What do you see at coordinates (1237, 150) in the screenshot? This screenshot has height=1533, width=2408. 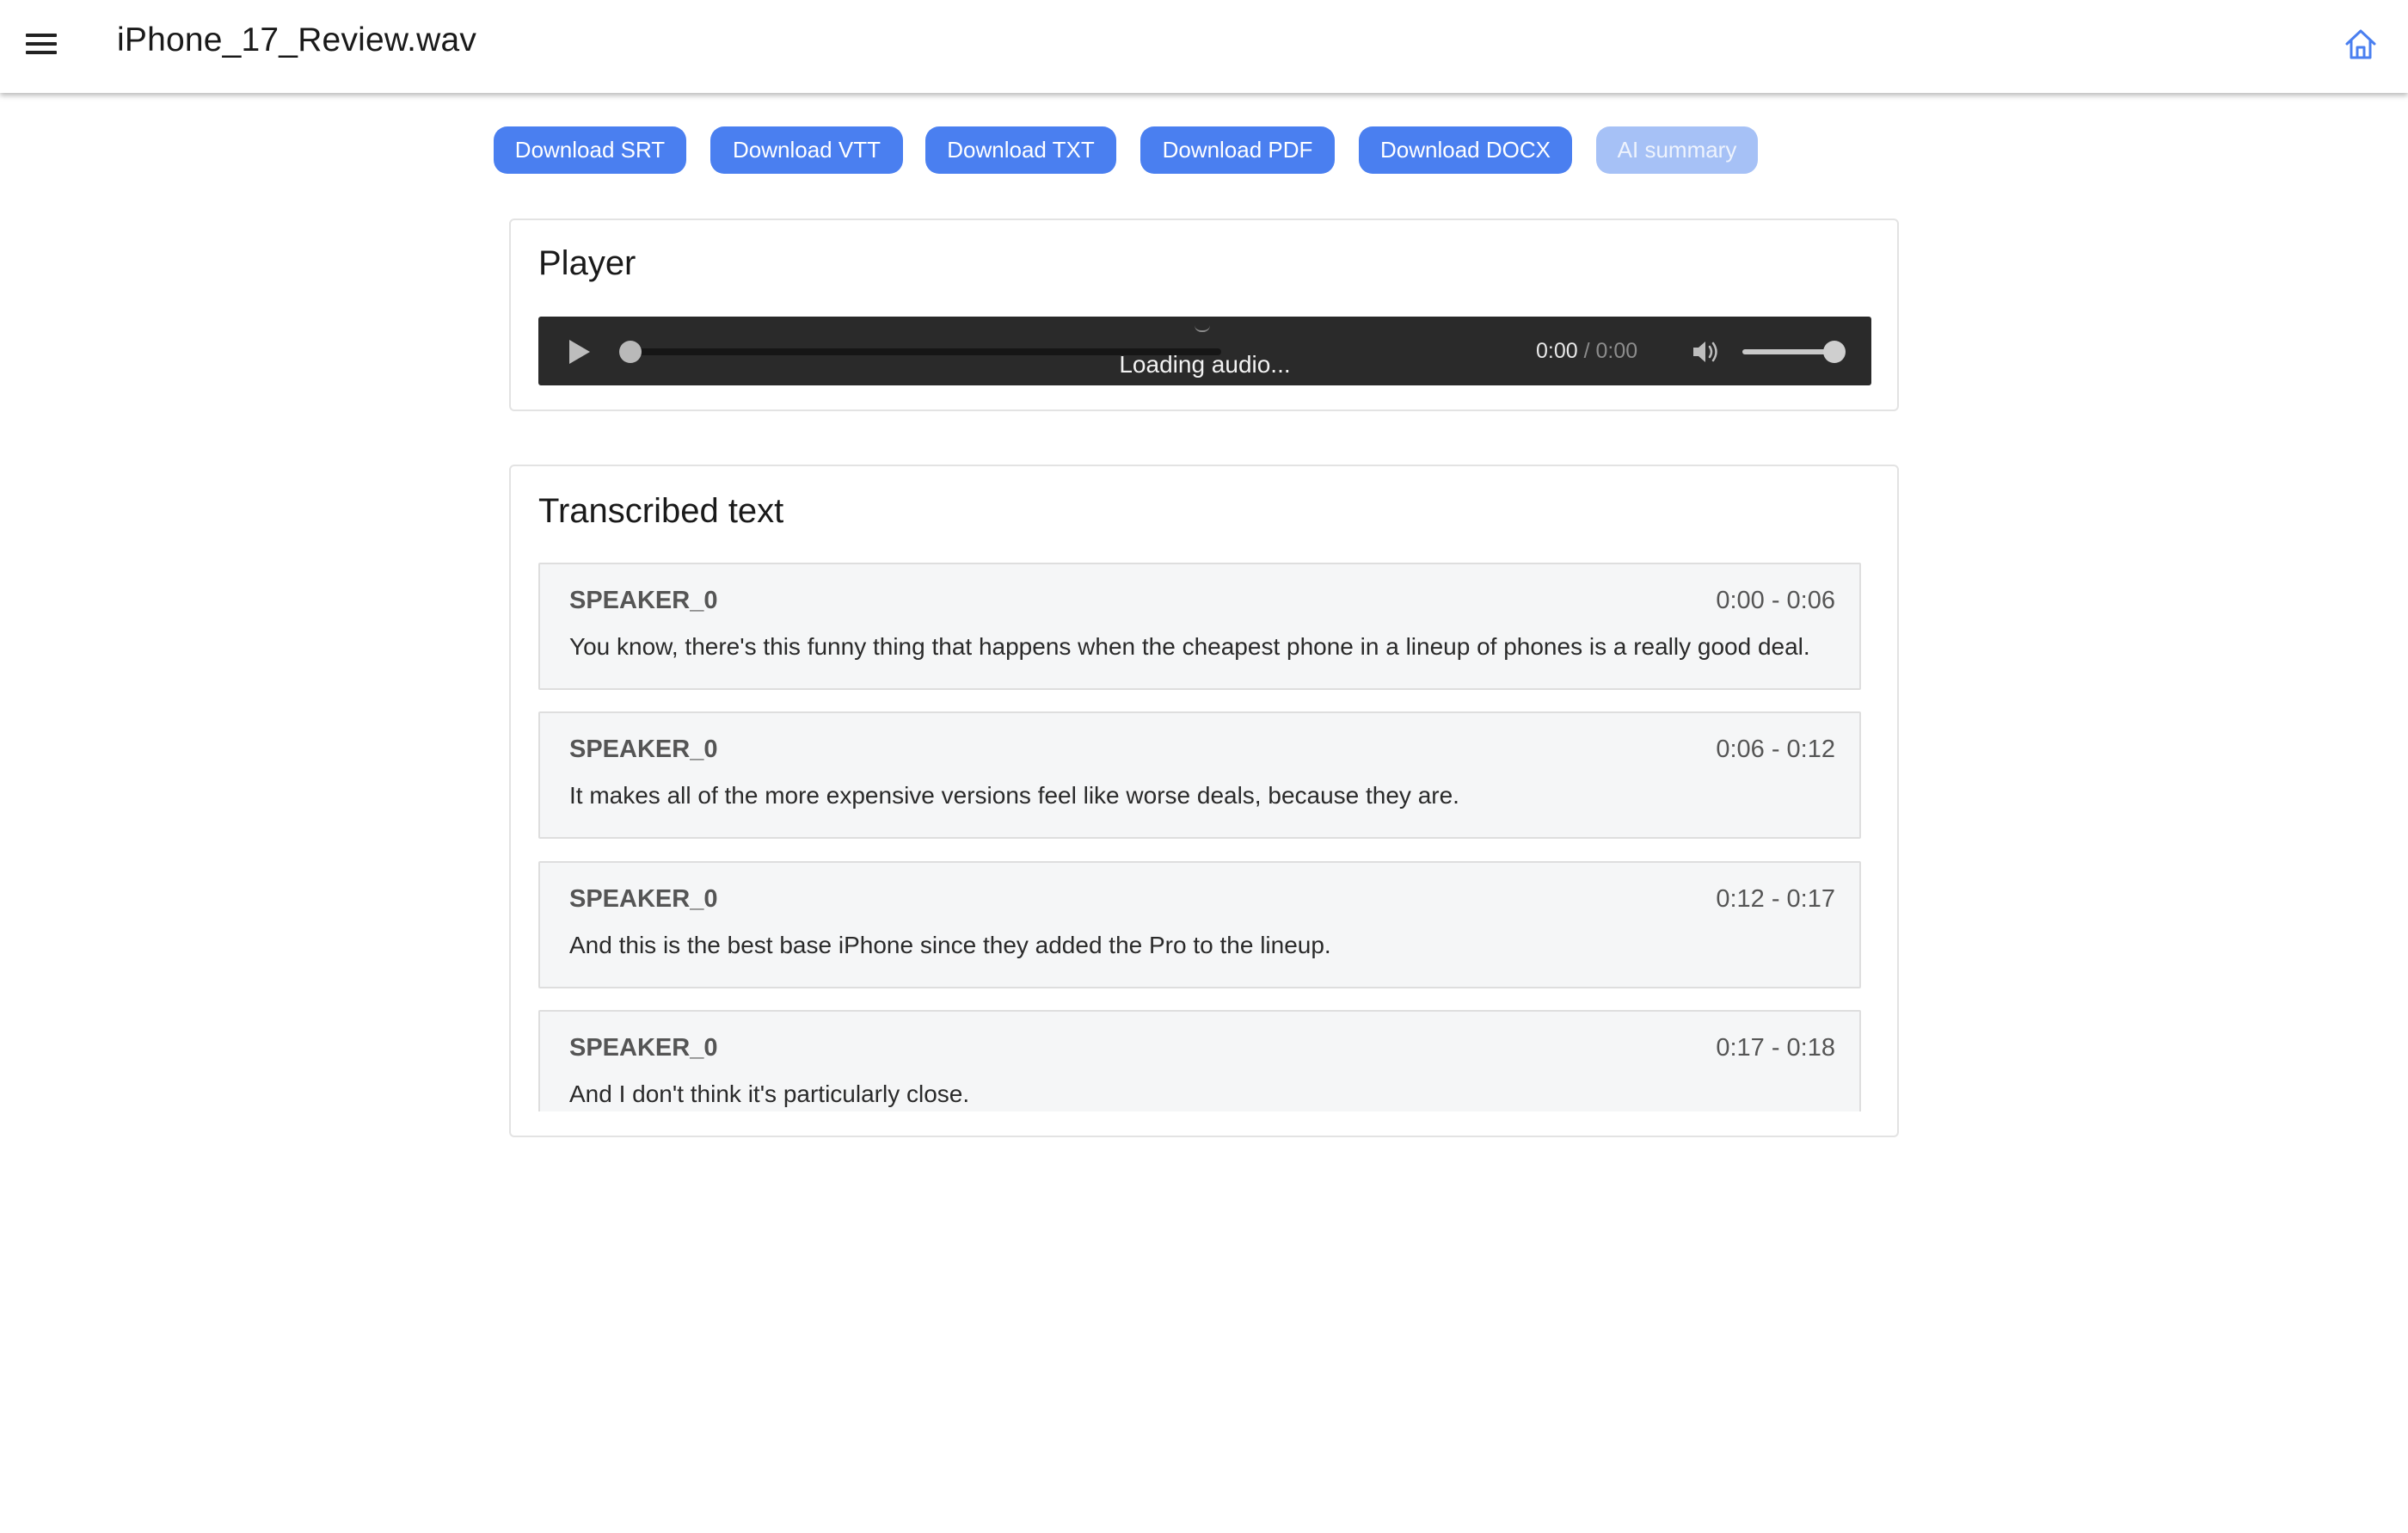 I see `download-pdf-button: Download PDF` at bounding box center [1237, 150].